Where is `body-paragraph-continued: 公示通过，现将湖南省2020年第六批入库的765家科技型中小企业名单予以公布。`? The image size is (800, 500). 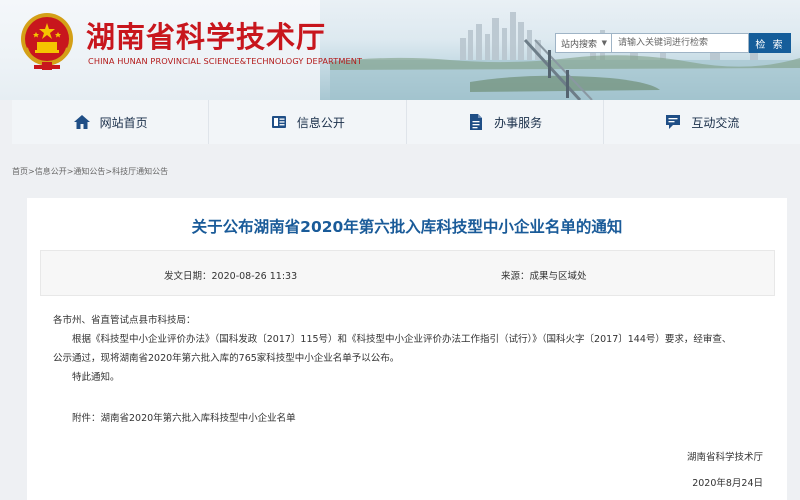 body-paragraph-continued: 公示通过，现将湖南省2020年第六批入库的765家科技型中小企业名单予以公布。 is located at coordinates (226, 358).